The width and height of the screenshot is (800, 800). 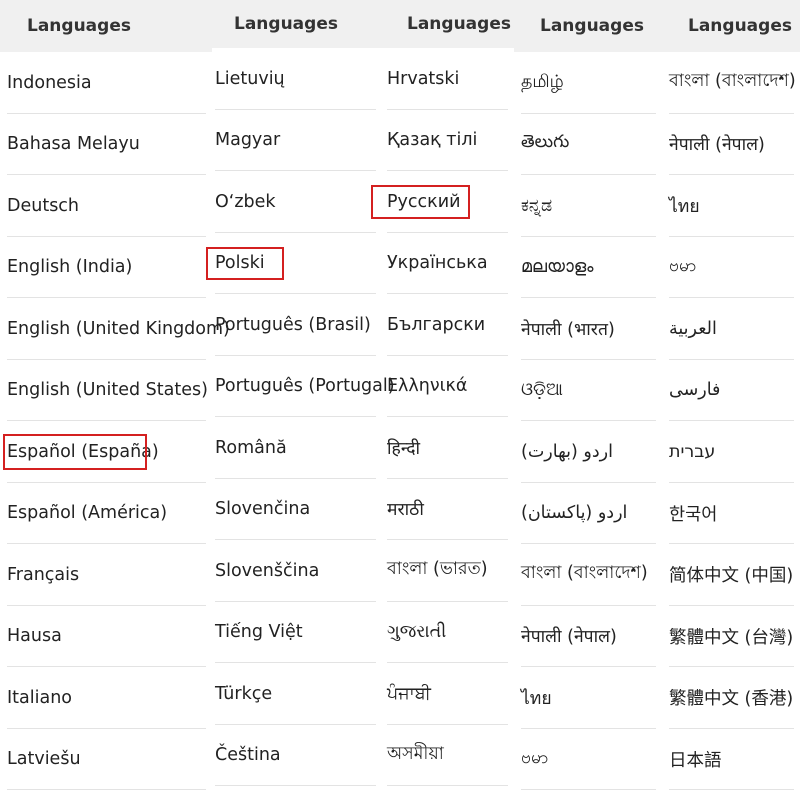 I want to click on language-option: Indonesia, so click(x=106, y=83).